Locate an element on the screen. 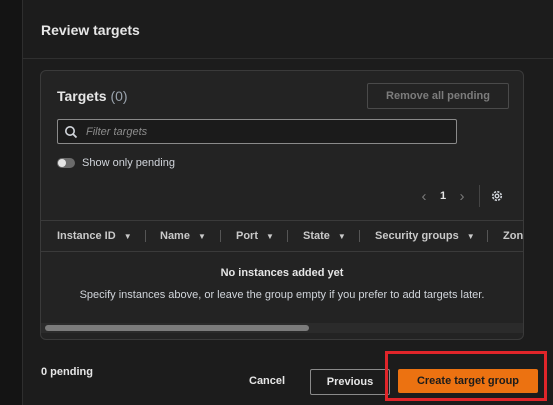  column-instance-id: Instance ID ▼ is located at coordinates (94, 236).